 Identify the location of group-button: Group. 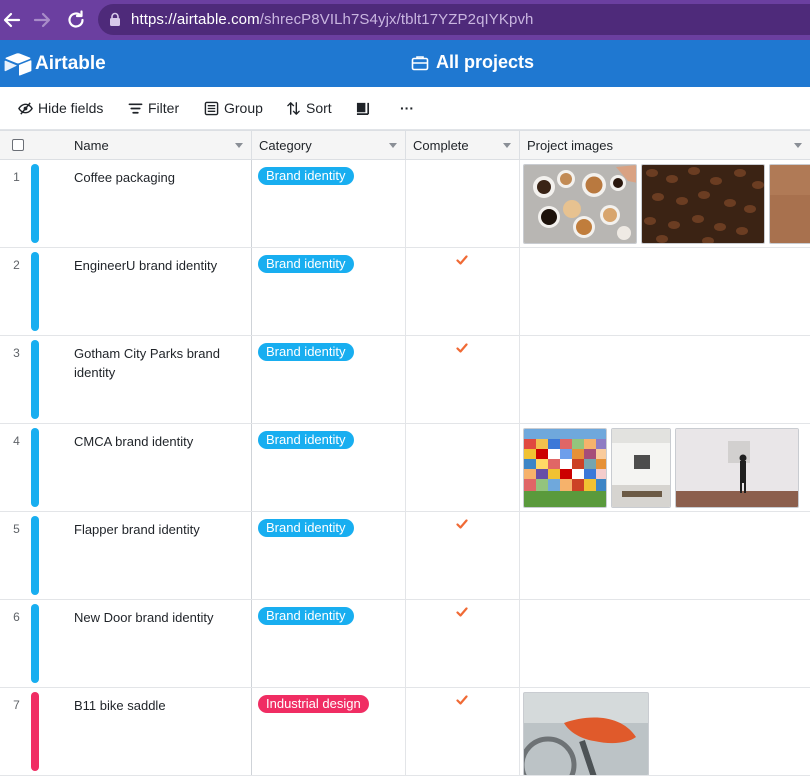
(233, 108).